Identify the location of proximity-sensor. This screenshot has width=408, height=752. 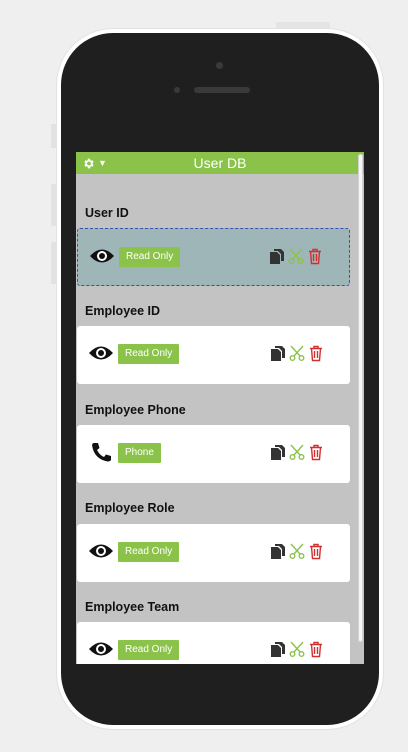
(177, 90).